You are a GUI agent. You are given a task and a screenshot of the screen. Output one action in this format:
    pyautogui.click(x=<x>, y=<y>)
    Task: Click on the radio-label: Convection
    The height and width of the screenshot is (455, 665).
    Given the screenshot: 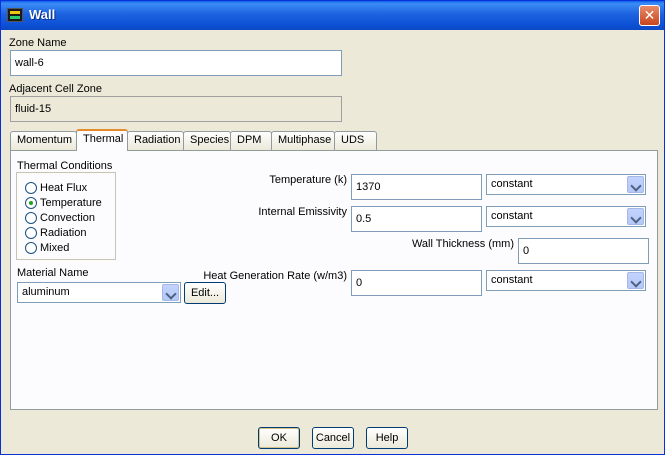 What is the action you would take?
    pyautogui.click(x=68, y=218)
    